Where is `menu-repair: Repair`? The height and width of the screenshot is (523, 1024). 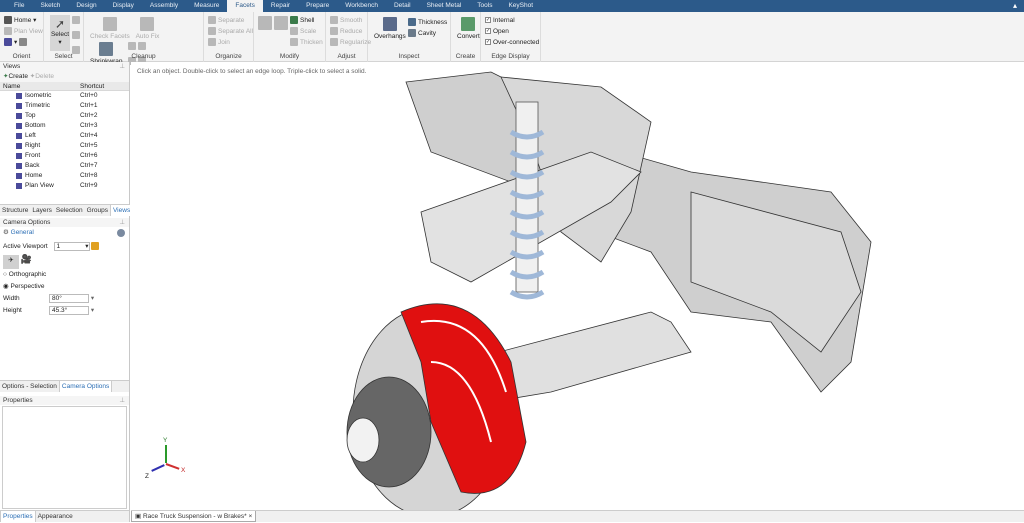
menu-repair: Repair is located at coordinates (280, 6).